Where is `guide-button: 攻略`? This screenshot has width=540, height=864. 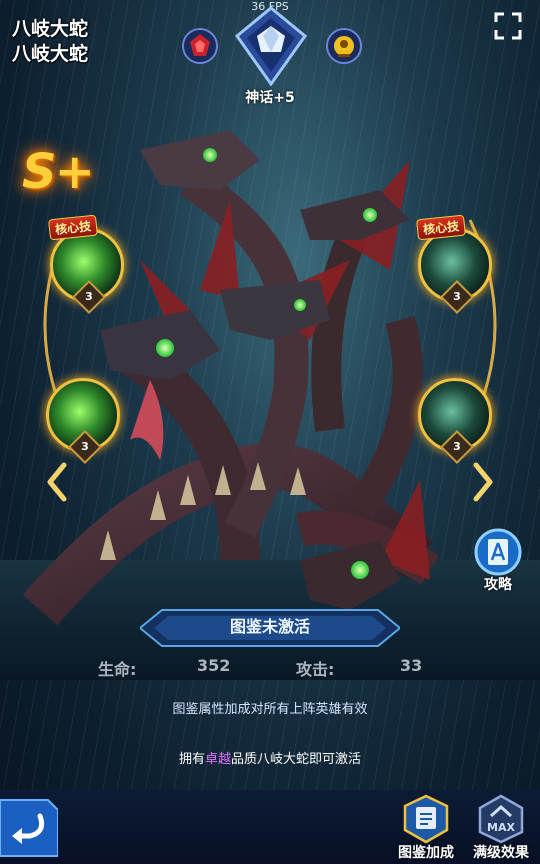
guide-button: 攻略 is located at coordinates (498, 560).